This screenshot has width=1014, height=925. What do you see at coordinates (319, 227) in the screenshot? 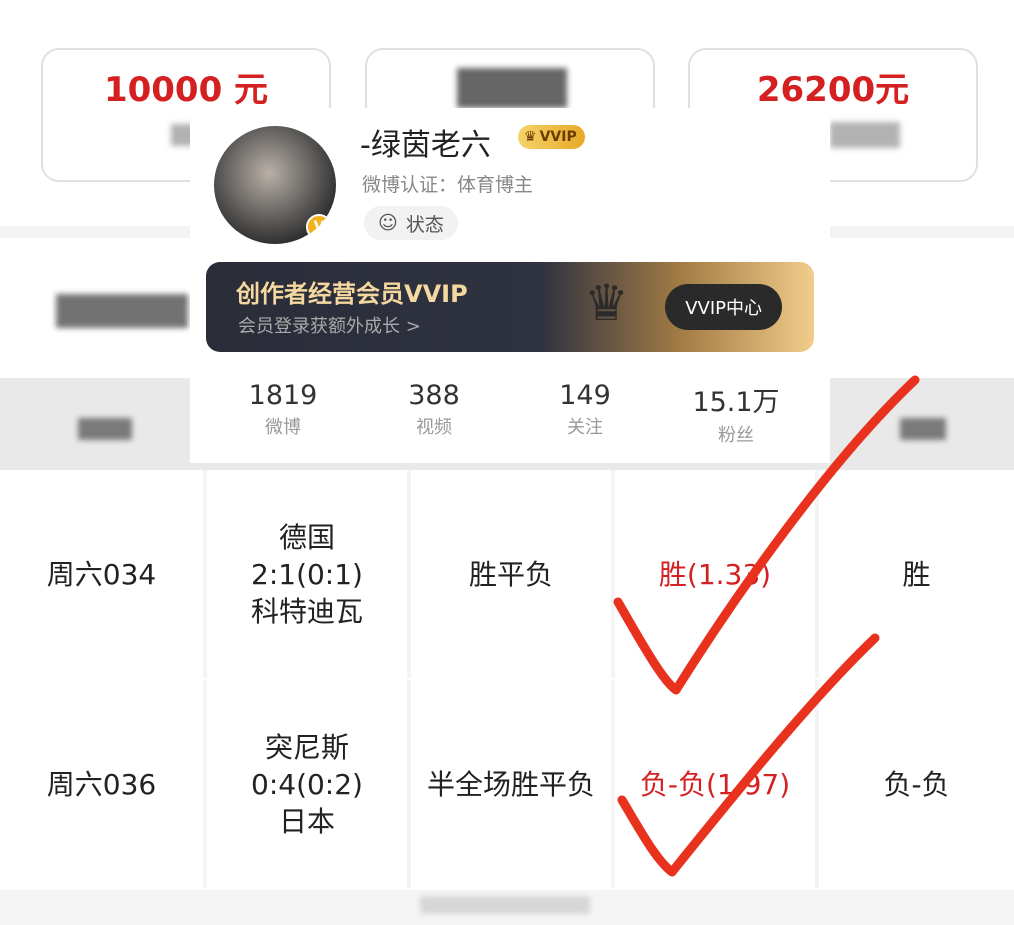
I see `verified-icon: V` at bounding box center [319, 227].